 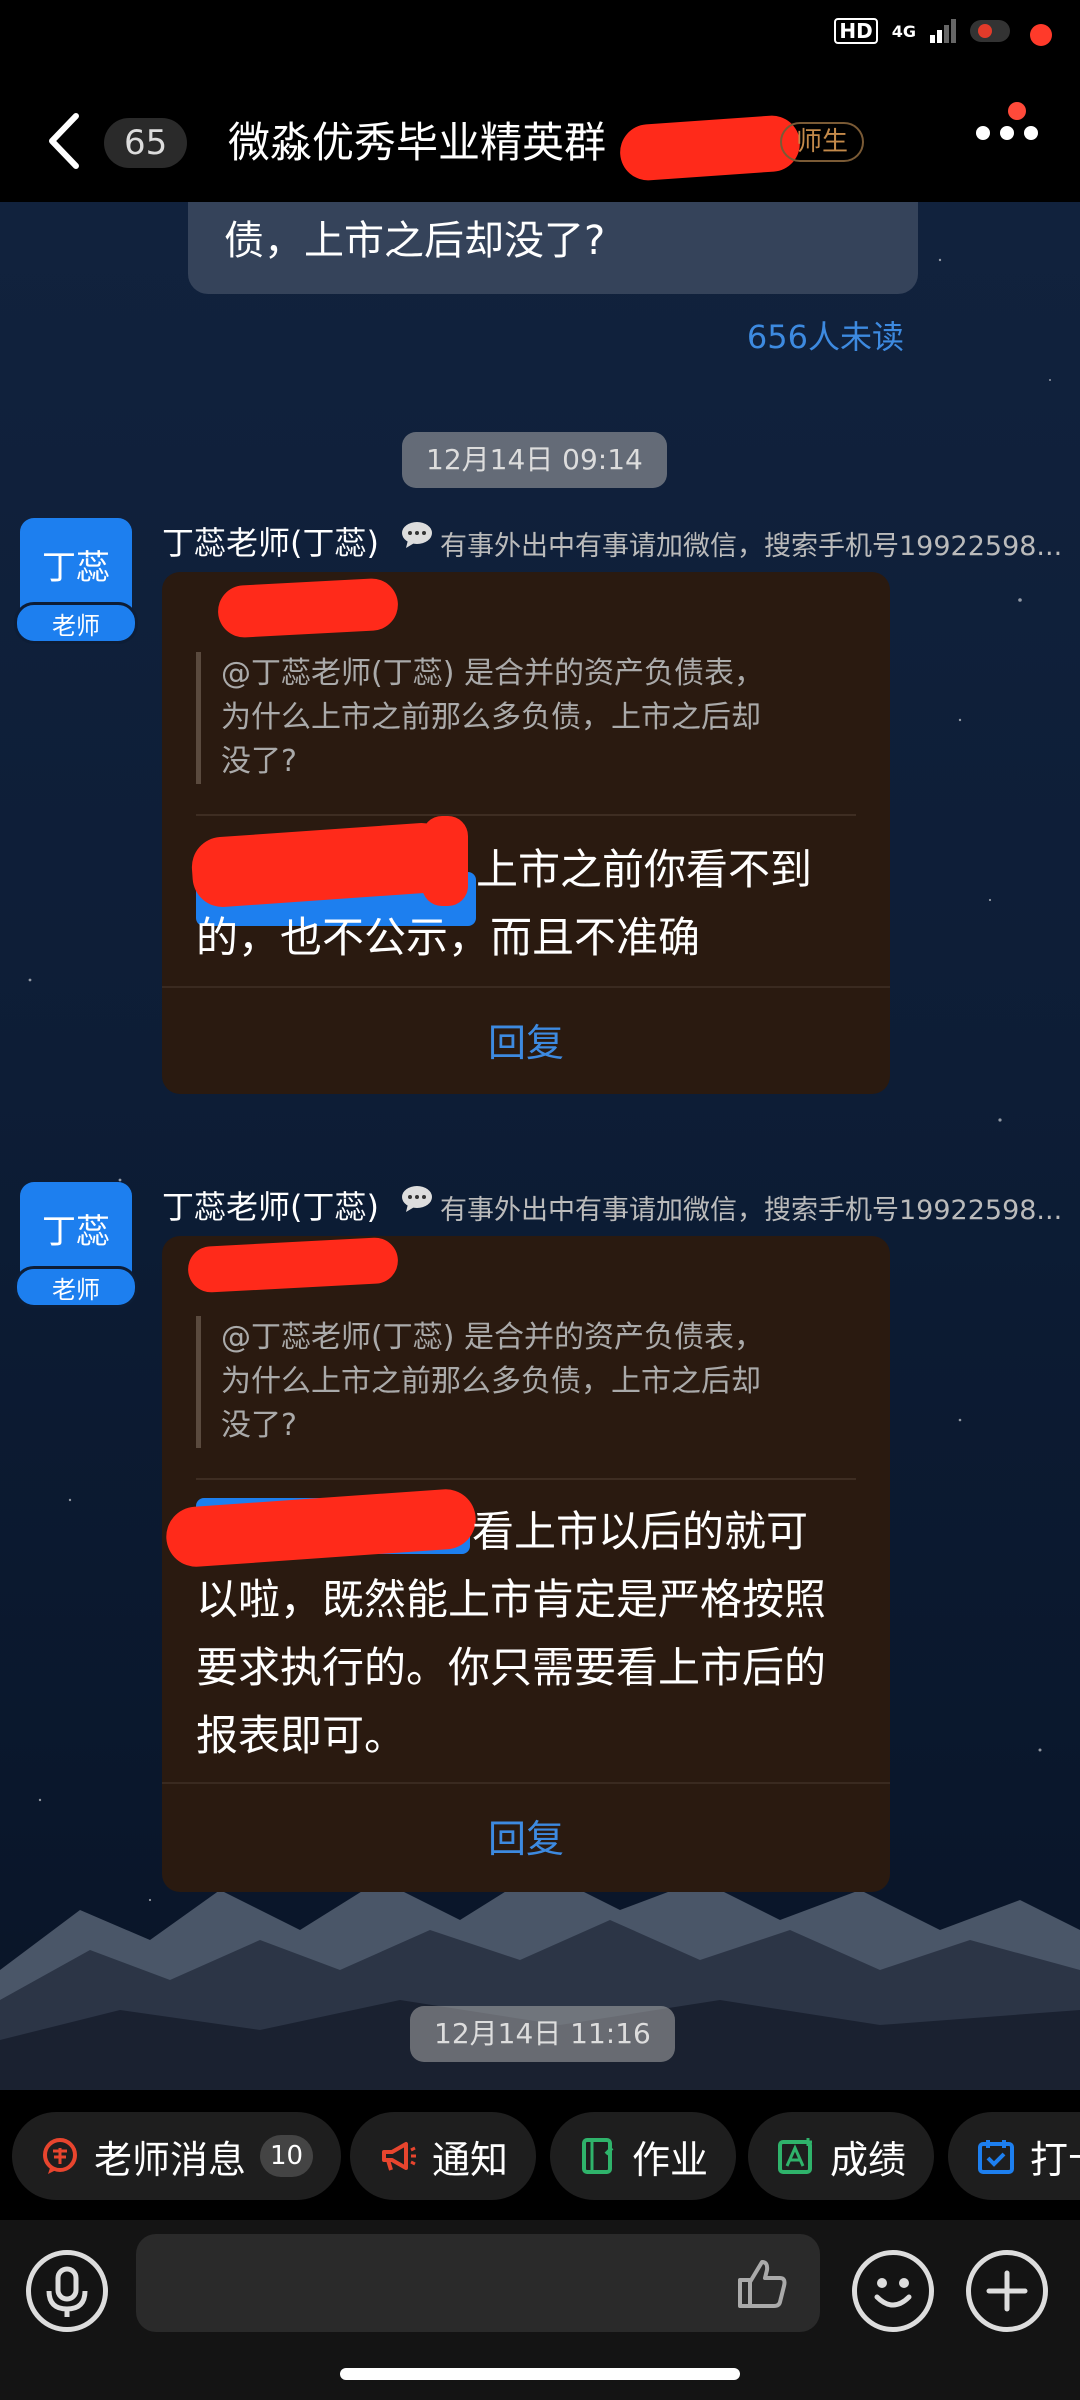 What do you see at coordinates (943, 31) in the screenshot?
I see `signal-icon` at bounding box center [943, 31].